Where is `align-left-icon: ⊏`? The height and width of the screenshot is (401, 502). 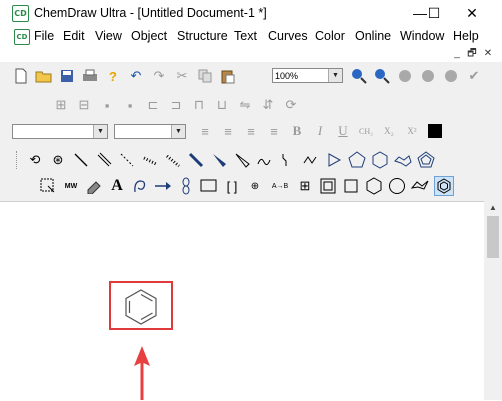 align-left-icon: ⊏ is located at coordinates (153, 105).